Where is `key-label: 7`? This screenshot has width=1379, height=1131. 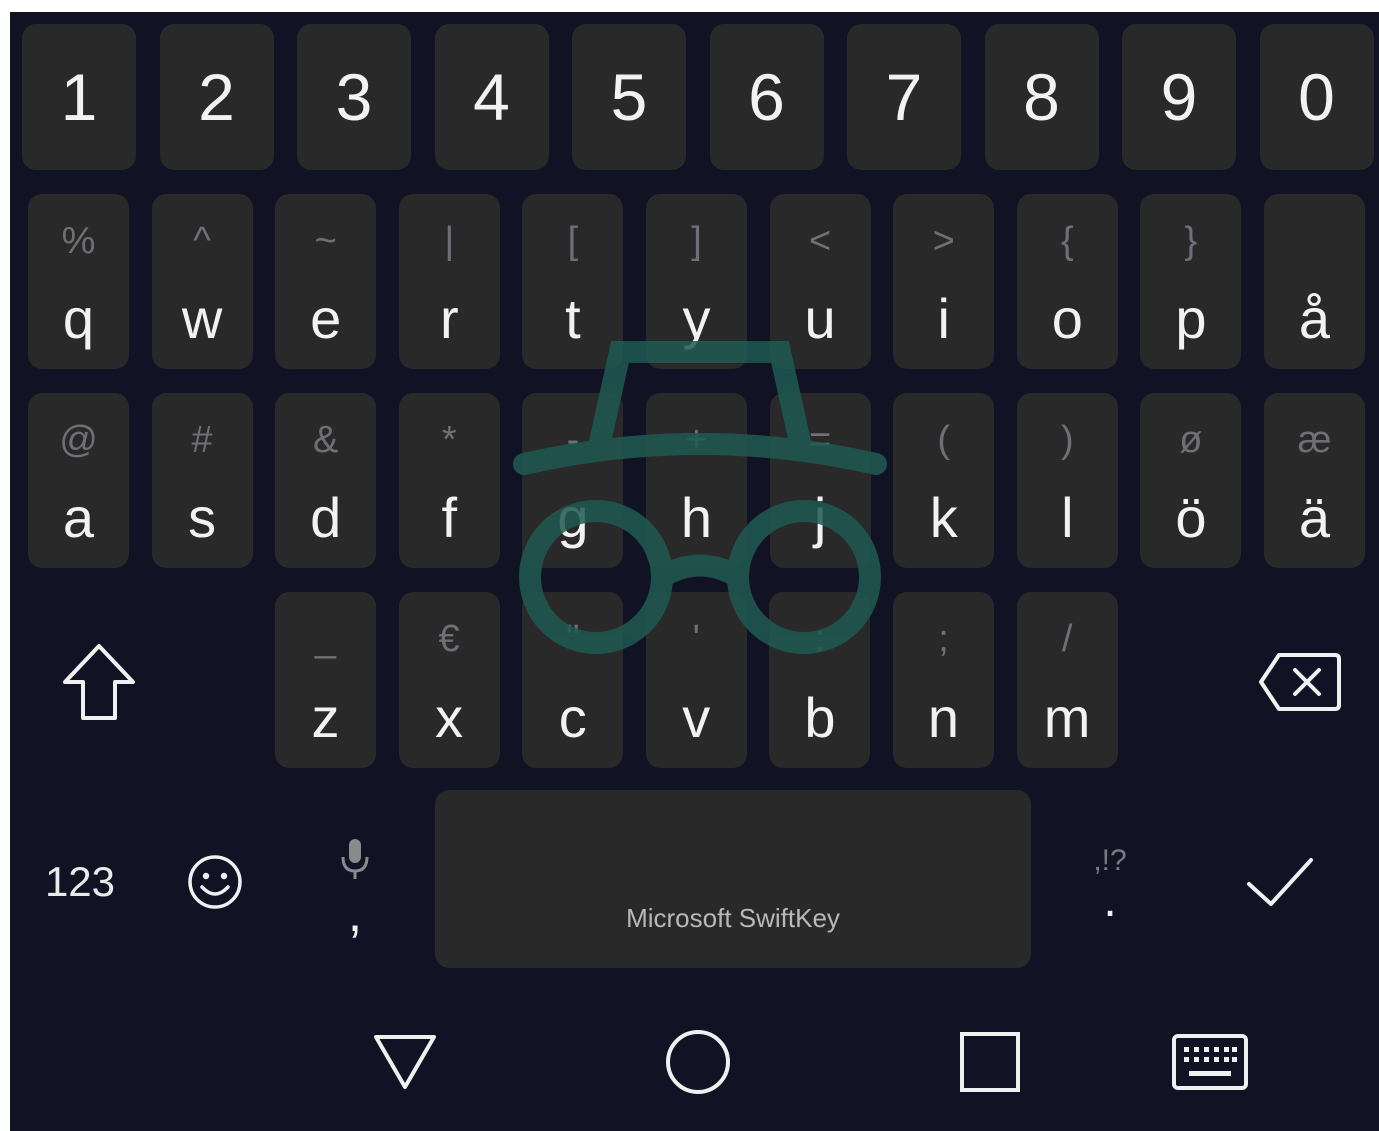
key-label: 7 is located at coordinates (904, 97).